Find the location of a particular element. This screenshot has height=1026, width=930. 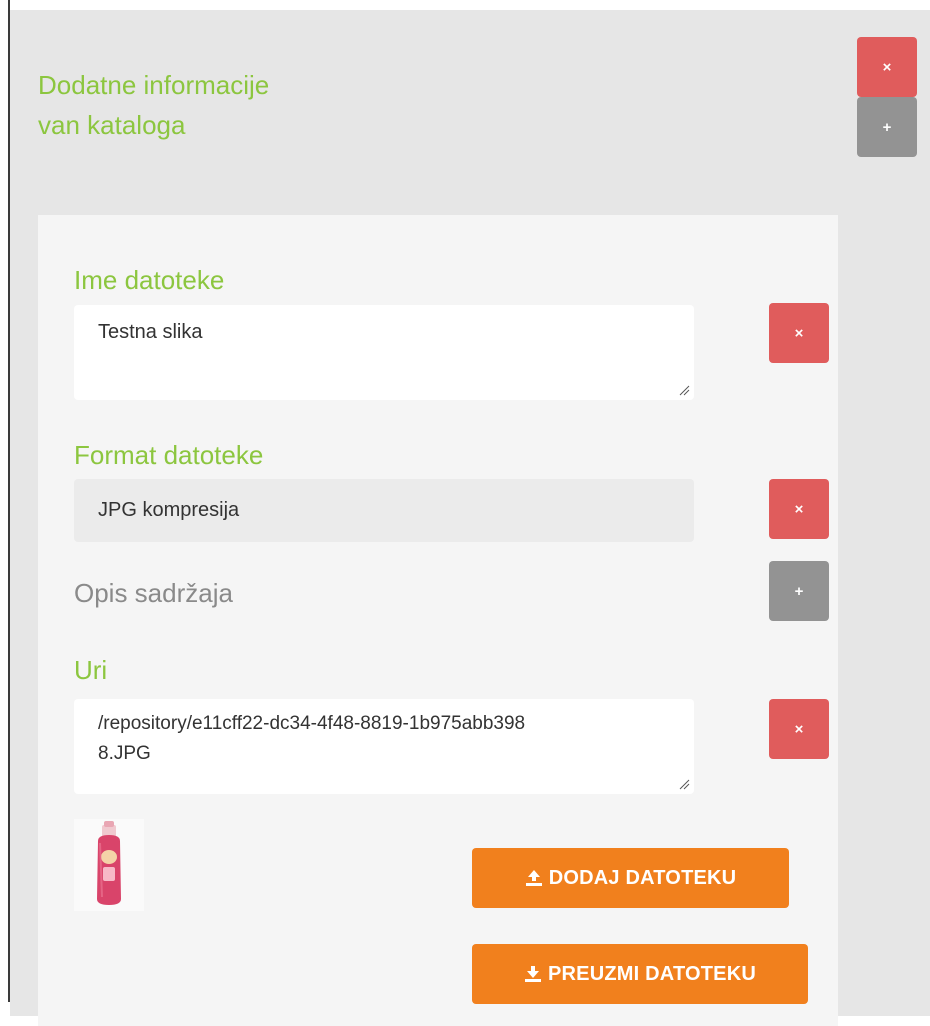

remove-file-format-button: × is located at coordinates (799, 509).